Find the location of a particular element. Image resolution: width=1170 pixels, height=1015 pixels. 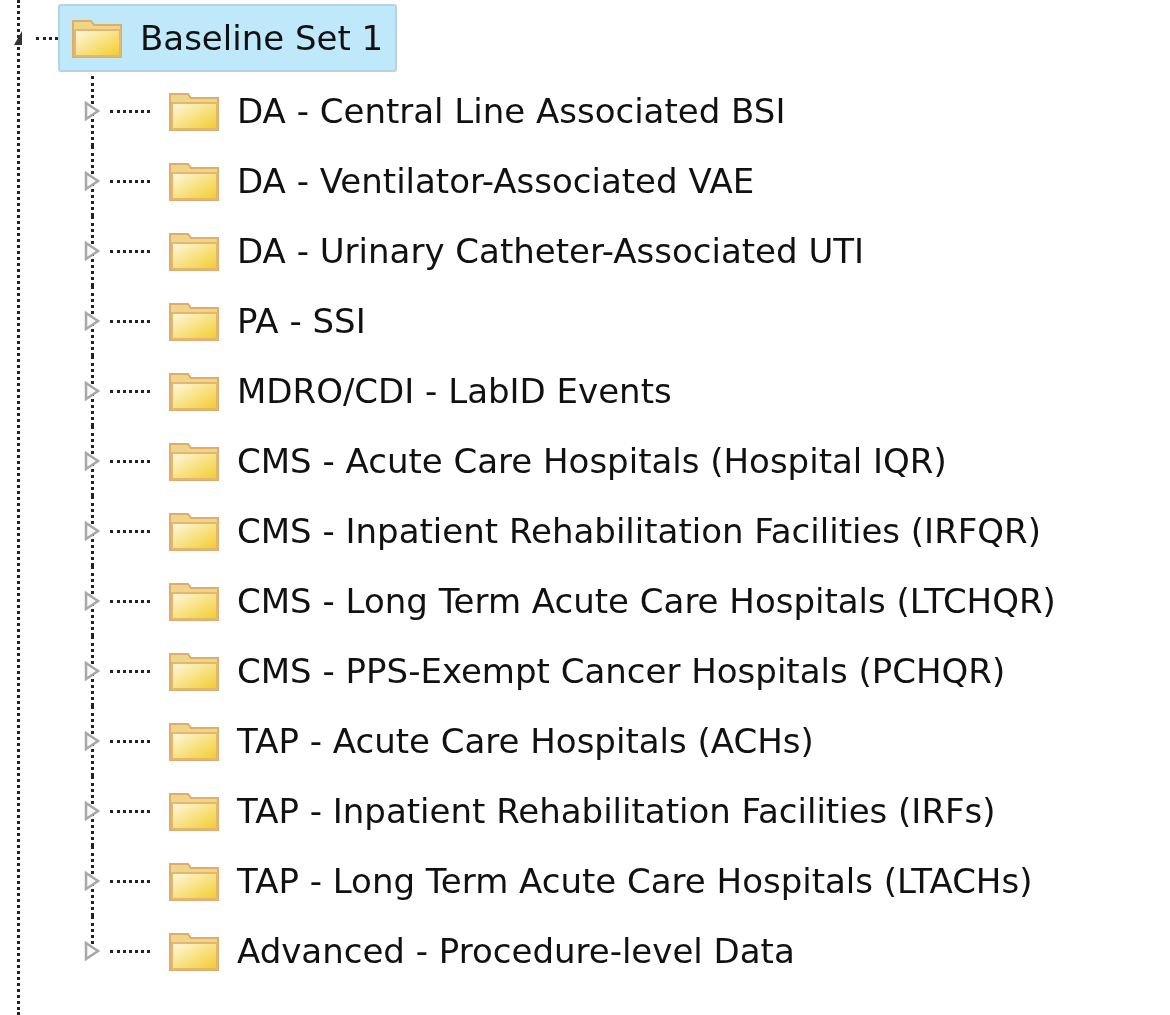

tree-item: CMS - Long Term Acute Care Hospitals (LTCHQR) is located at coordinates (612, 601).